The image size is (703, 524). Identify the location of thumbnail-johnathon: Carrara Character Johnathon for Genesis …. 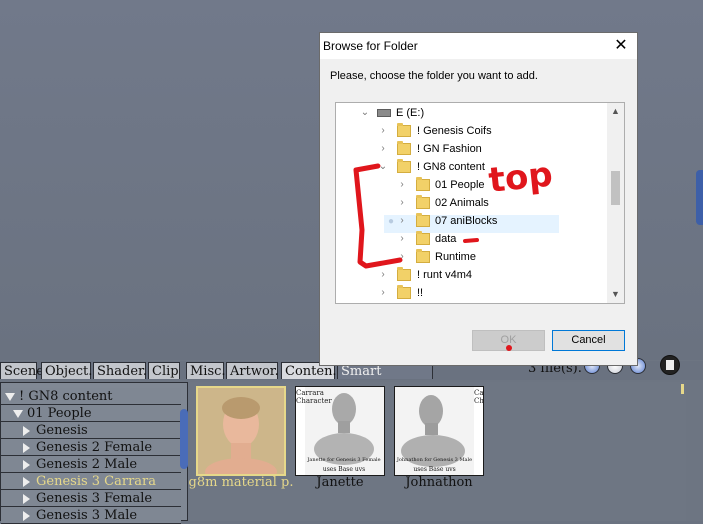
(439, 431).